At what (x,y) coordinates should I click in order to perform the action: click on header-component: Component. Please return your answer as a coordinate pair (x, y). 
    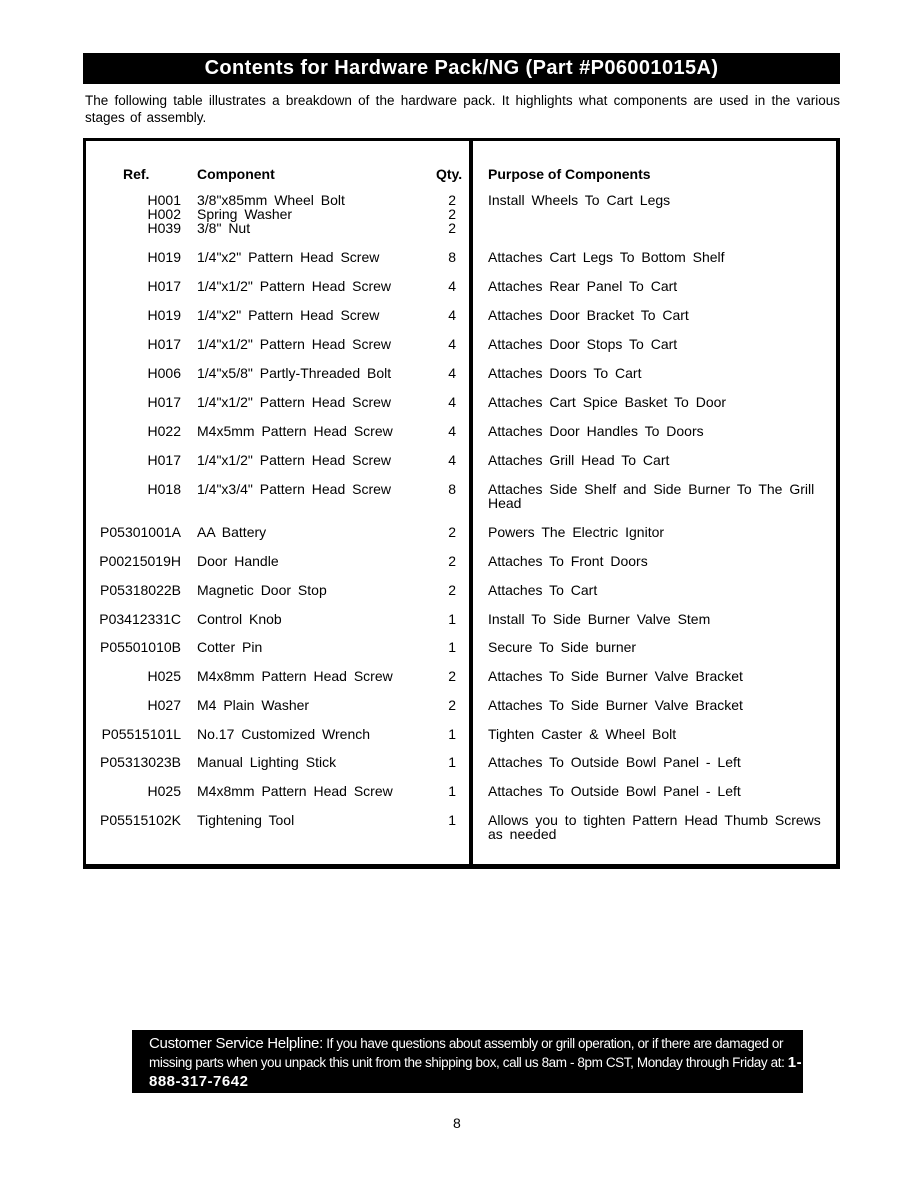
    Looking at the image, I should click on (236, 174).